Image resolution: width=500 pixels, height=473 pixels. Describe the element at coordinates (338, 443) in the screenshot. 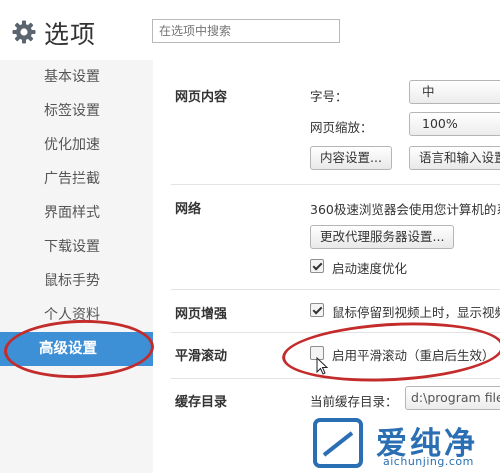

I see `watermark-logo-icon` at that location.